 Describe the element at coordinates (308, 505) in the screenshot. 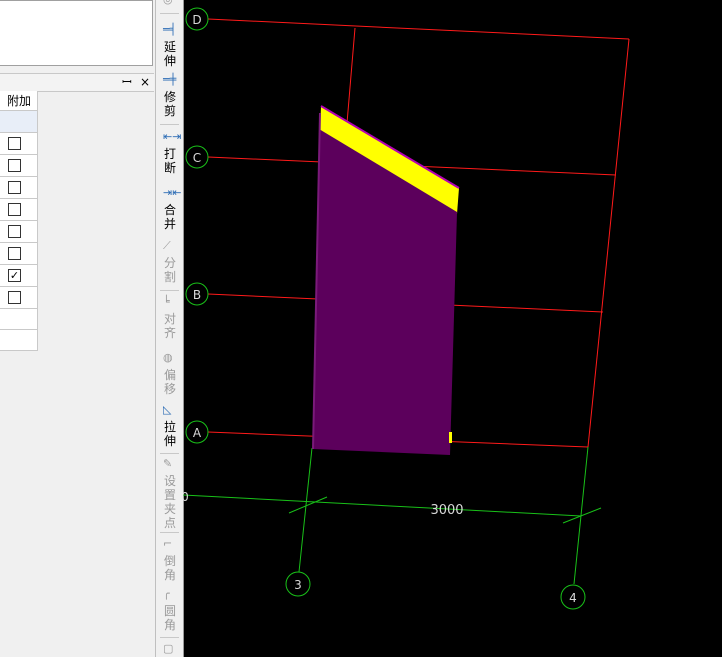

I see `dimension-tick-left` at that location.